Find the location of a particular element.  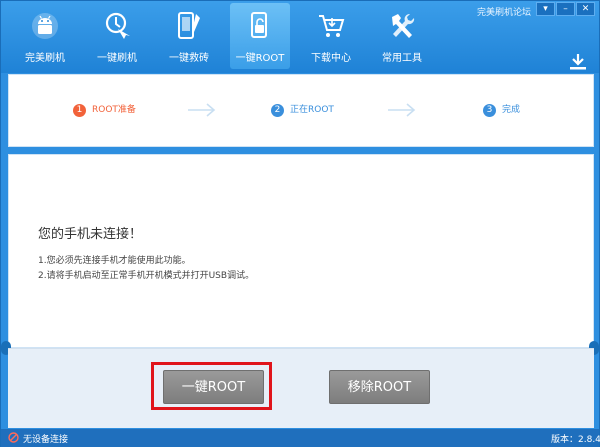

android-robot-icon is located at coordinates (45, 26).